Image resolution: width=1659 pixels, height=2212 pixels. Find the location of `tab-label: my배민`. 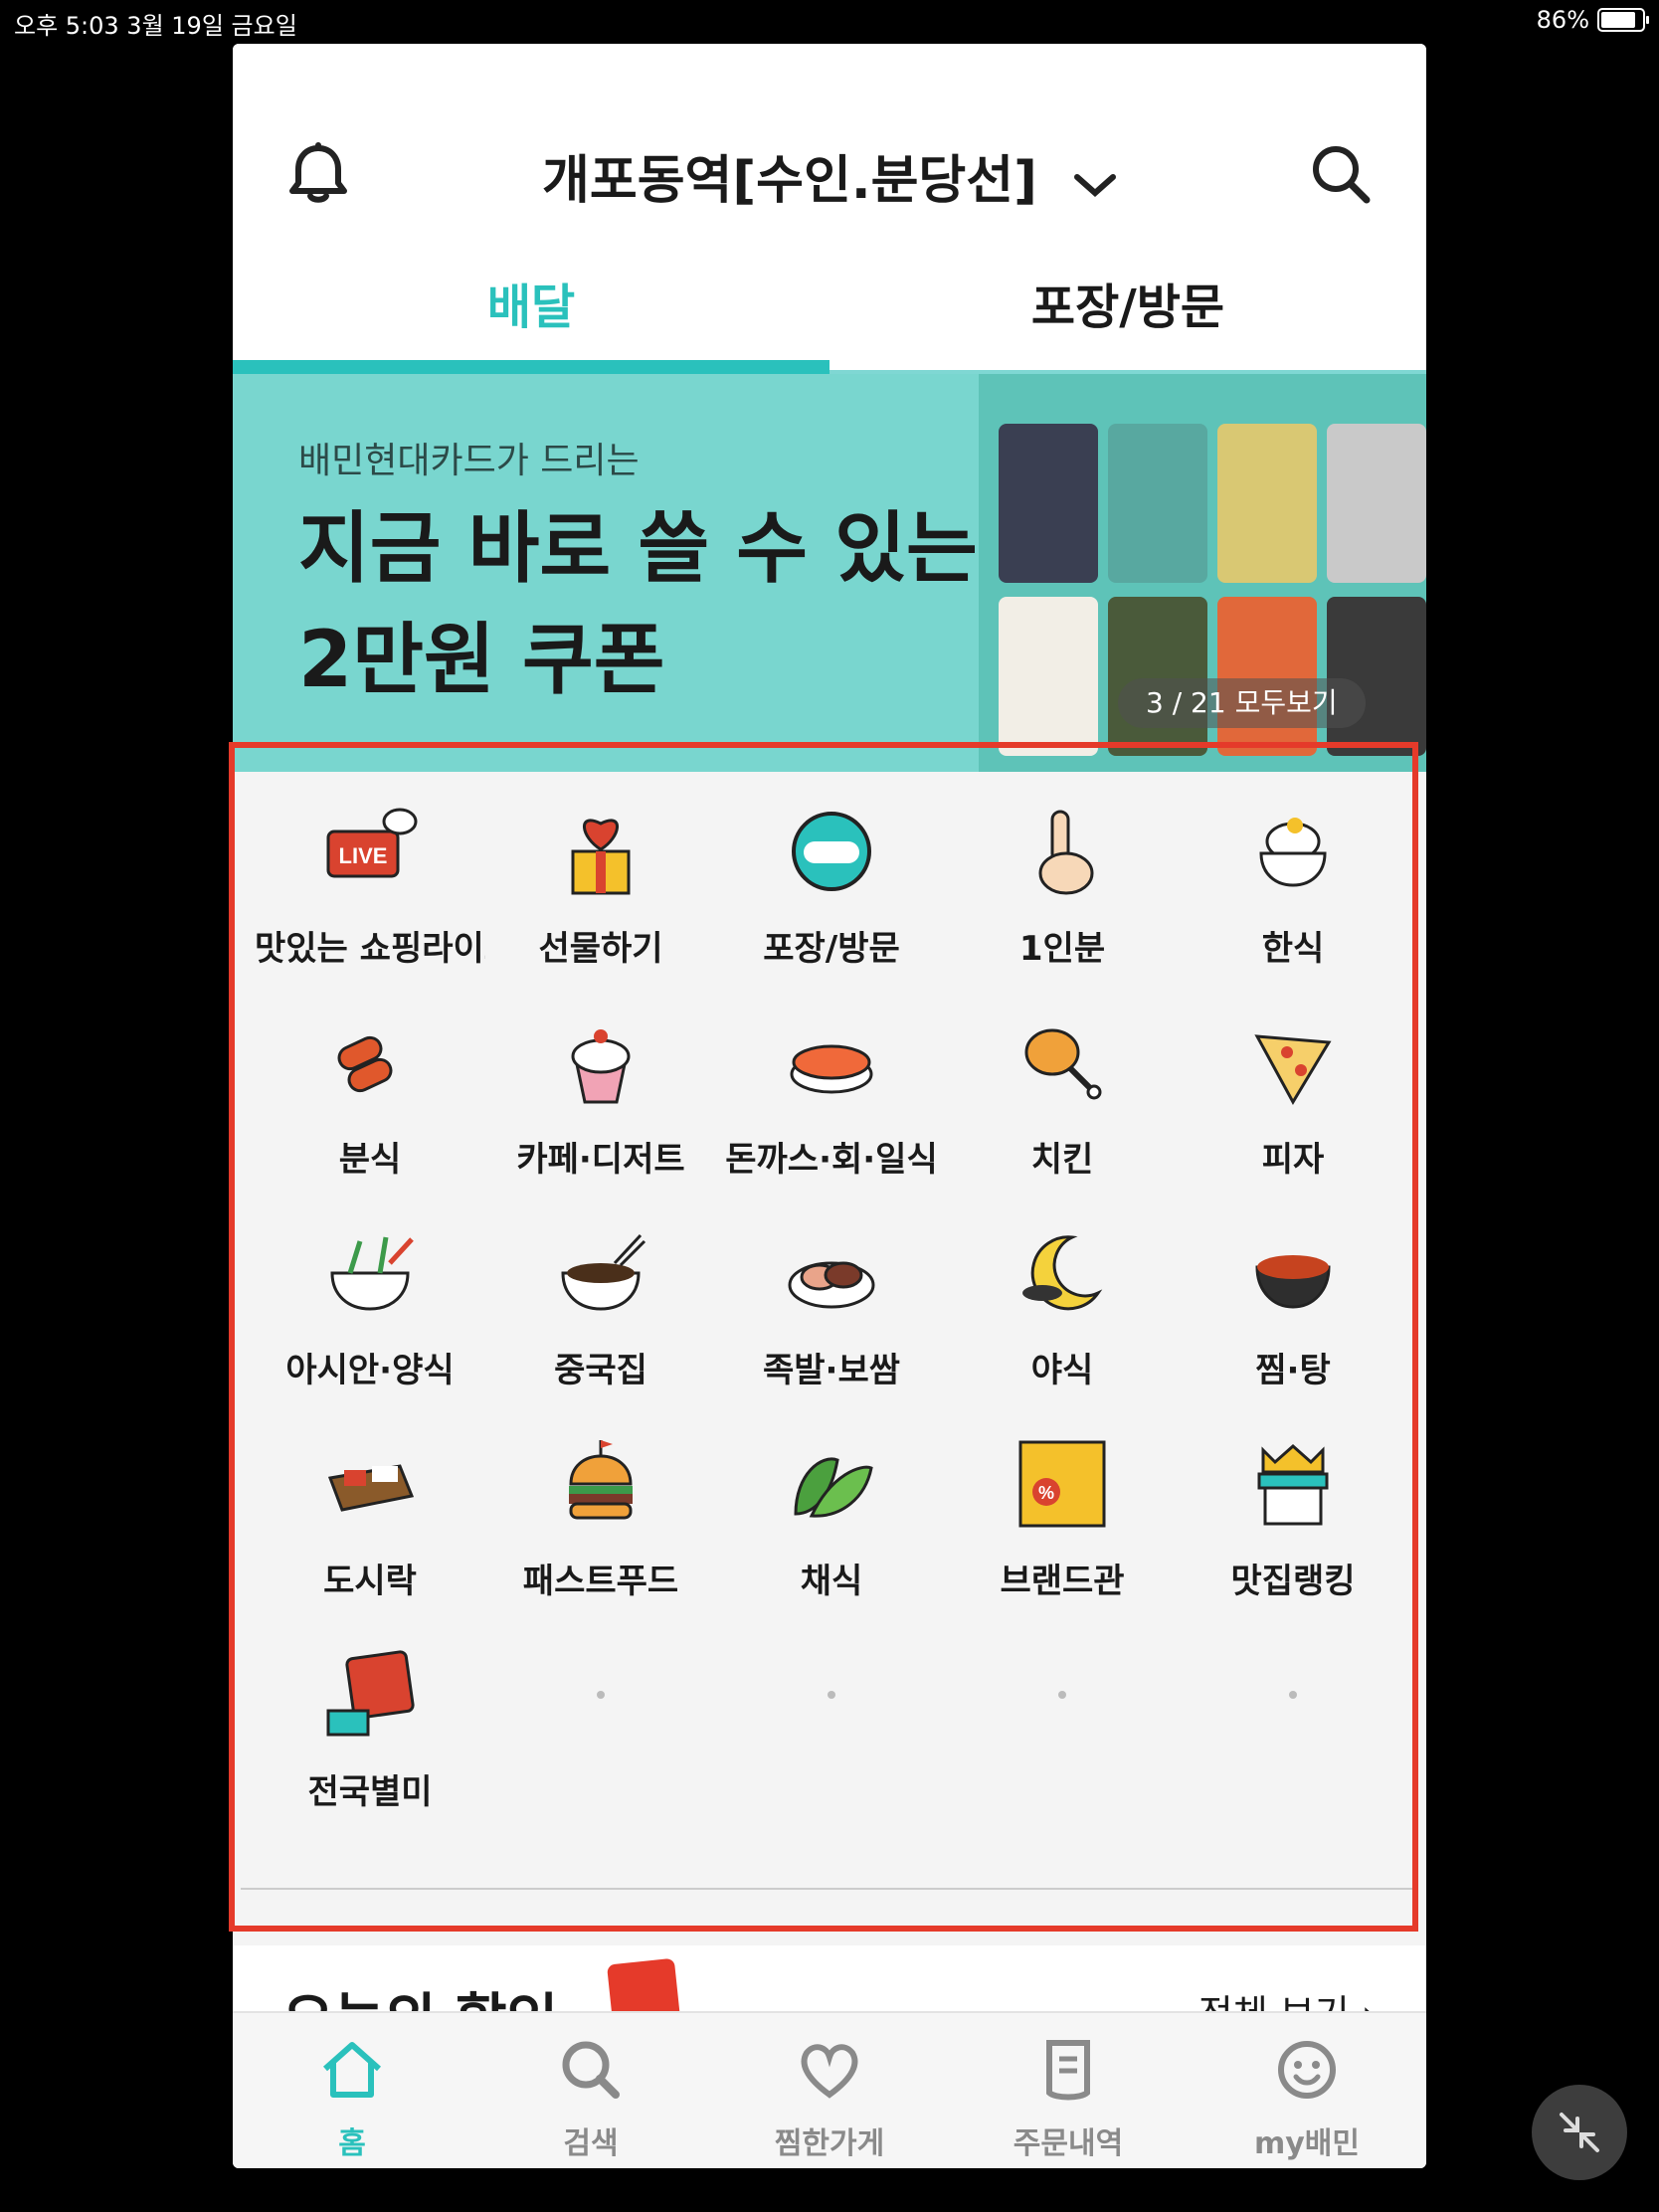

tab-label: my배민 is located at coordinates (1306, 2143).